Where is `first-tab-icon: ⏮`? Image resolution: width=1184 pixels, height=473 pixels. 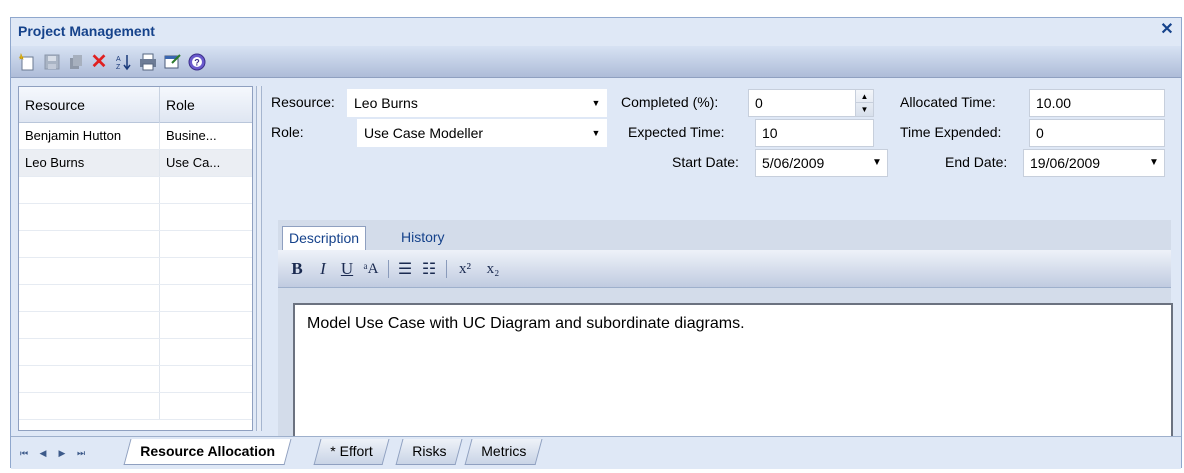
first-tab-icon: ⏮ is located at coordinates (24, 453).